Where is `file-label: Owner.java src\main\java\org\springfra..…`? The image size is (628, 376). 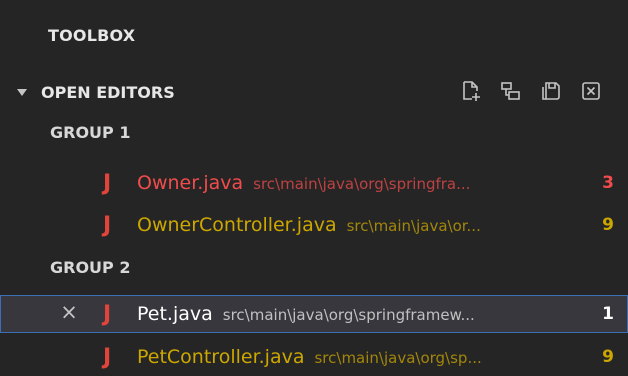
file-label: Owner.java src\main\java\org\springfra..… is located at coordinates (303, 183).